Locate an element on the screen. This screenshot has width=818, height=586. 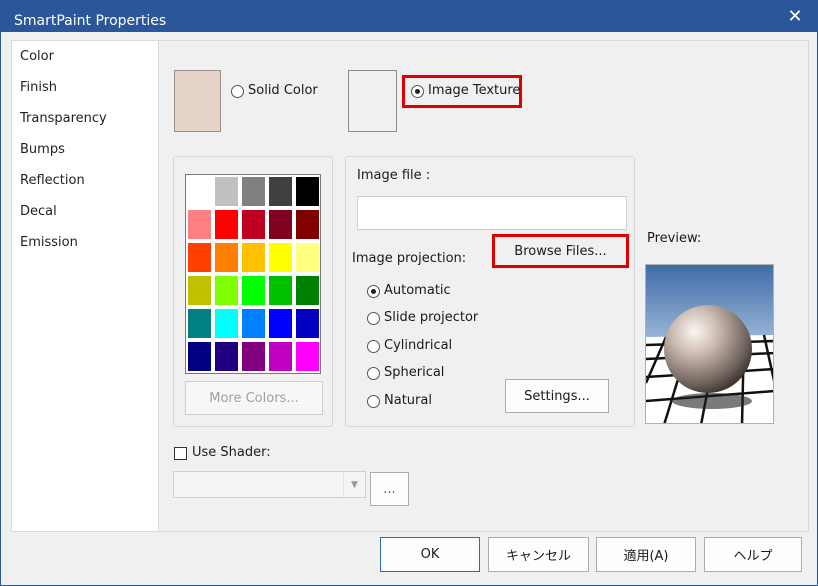
solid-color-radio is located at coordinates (237, 91).